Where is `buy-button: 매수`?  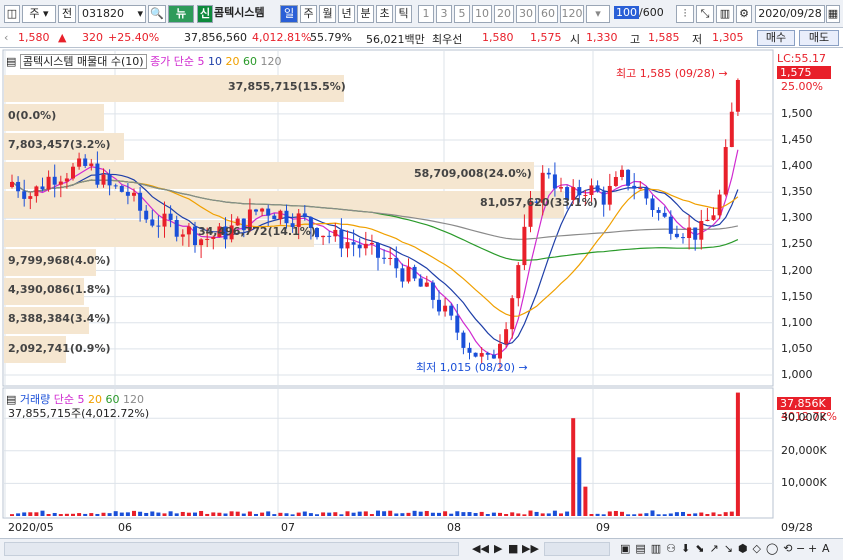 buy-button: 매수 is located at coordinates (776, 38).